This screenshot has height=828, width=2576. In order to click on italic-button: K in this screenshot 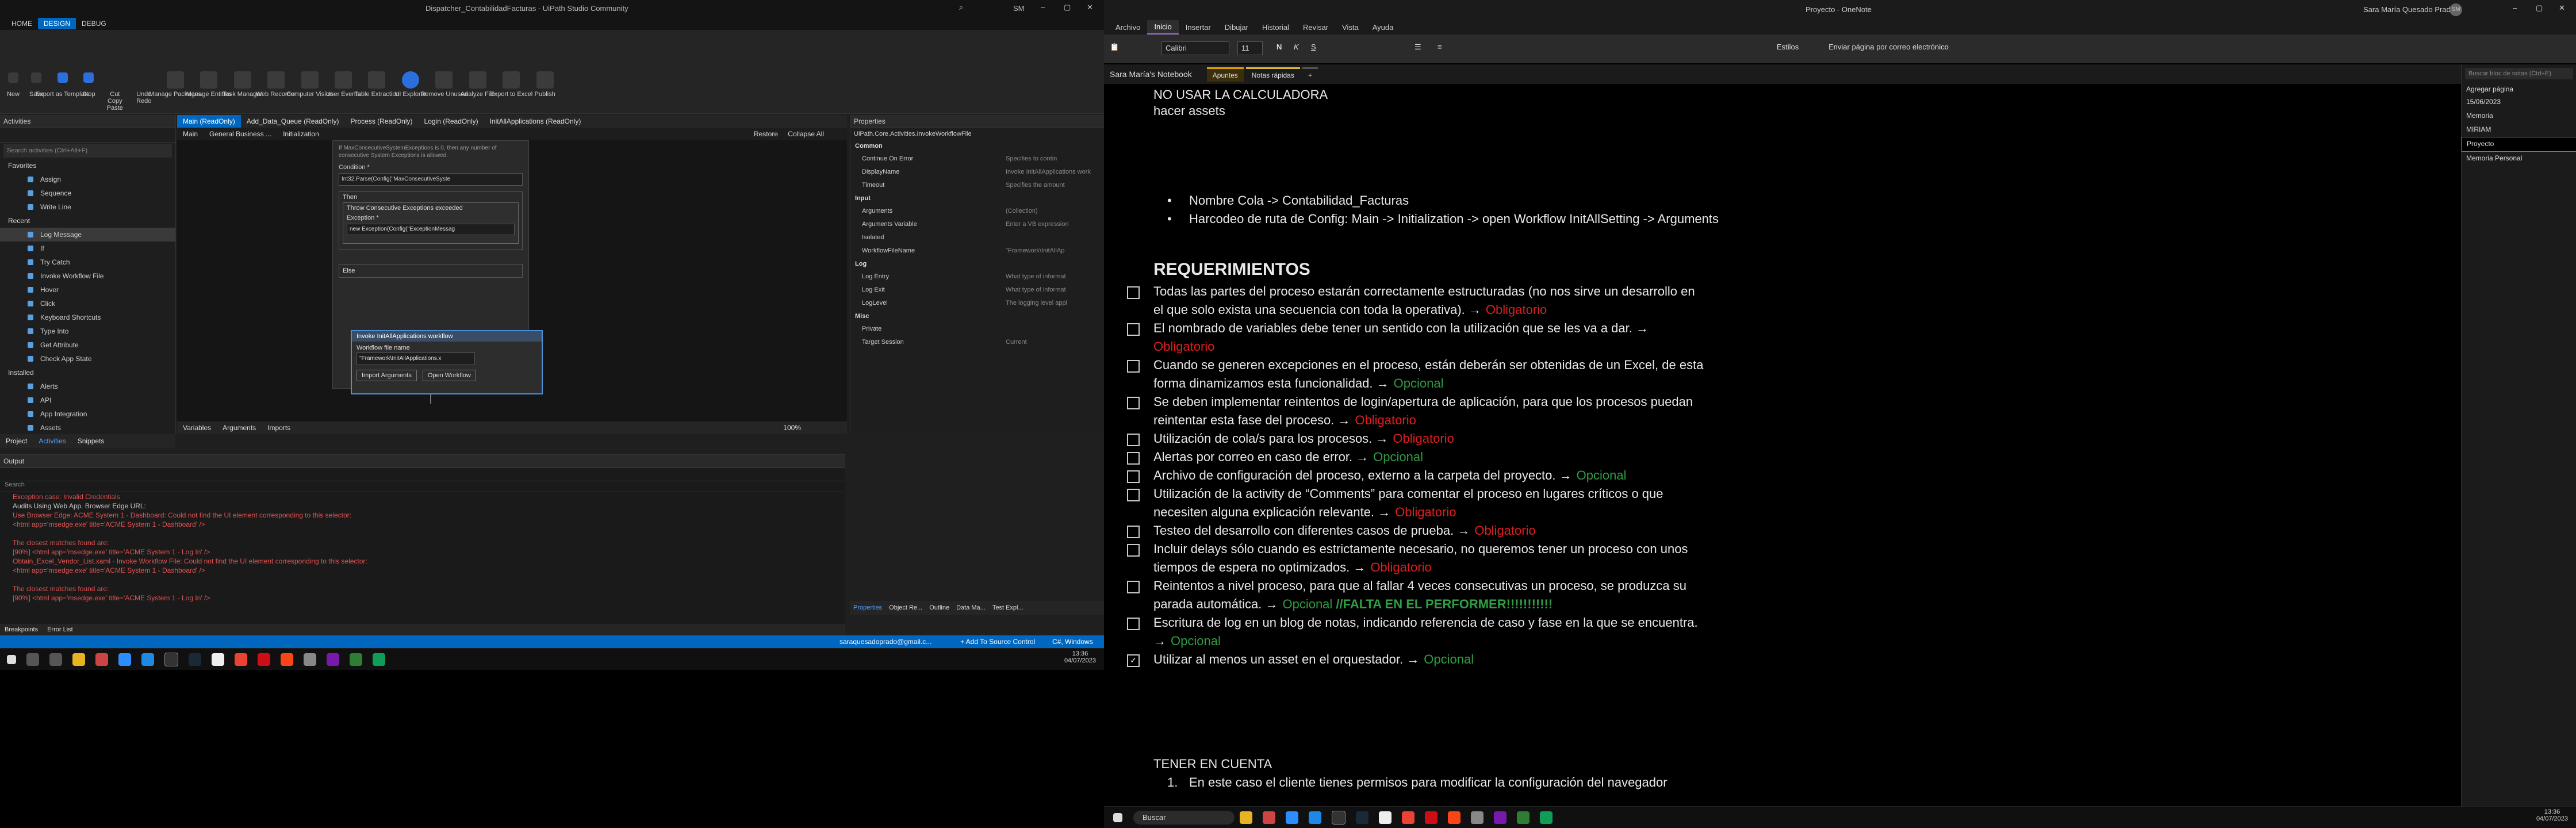, I will do `click(1296, 47)`.